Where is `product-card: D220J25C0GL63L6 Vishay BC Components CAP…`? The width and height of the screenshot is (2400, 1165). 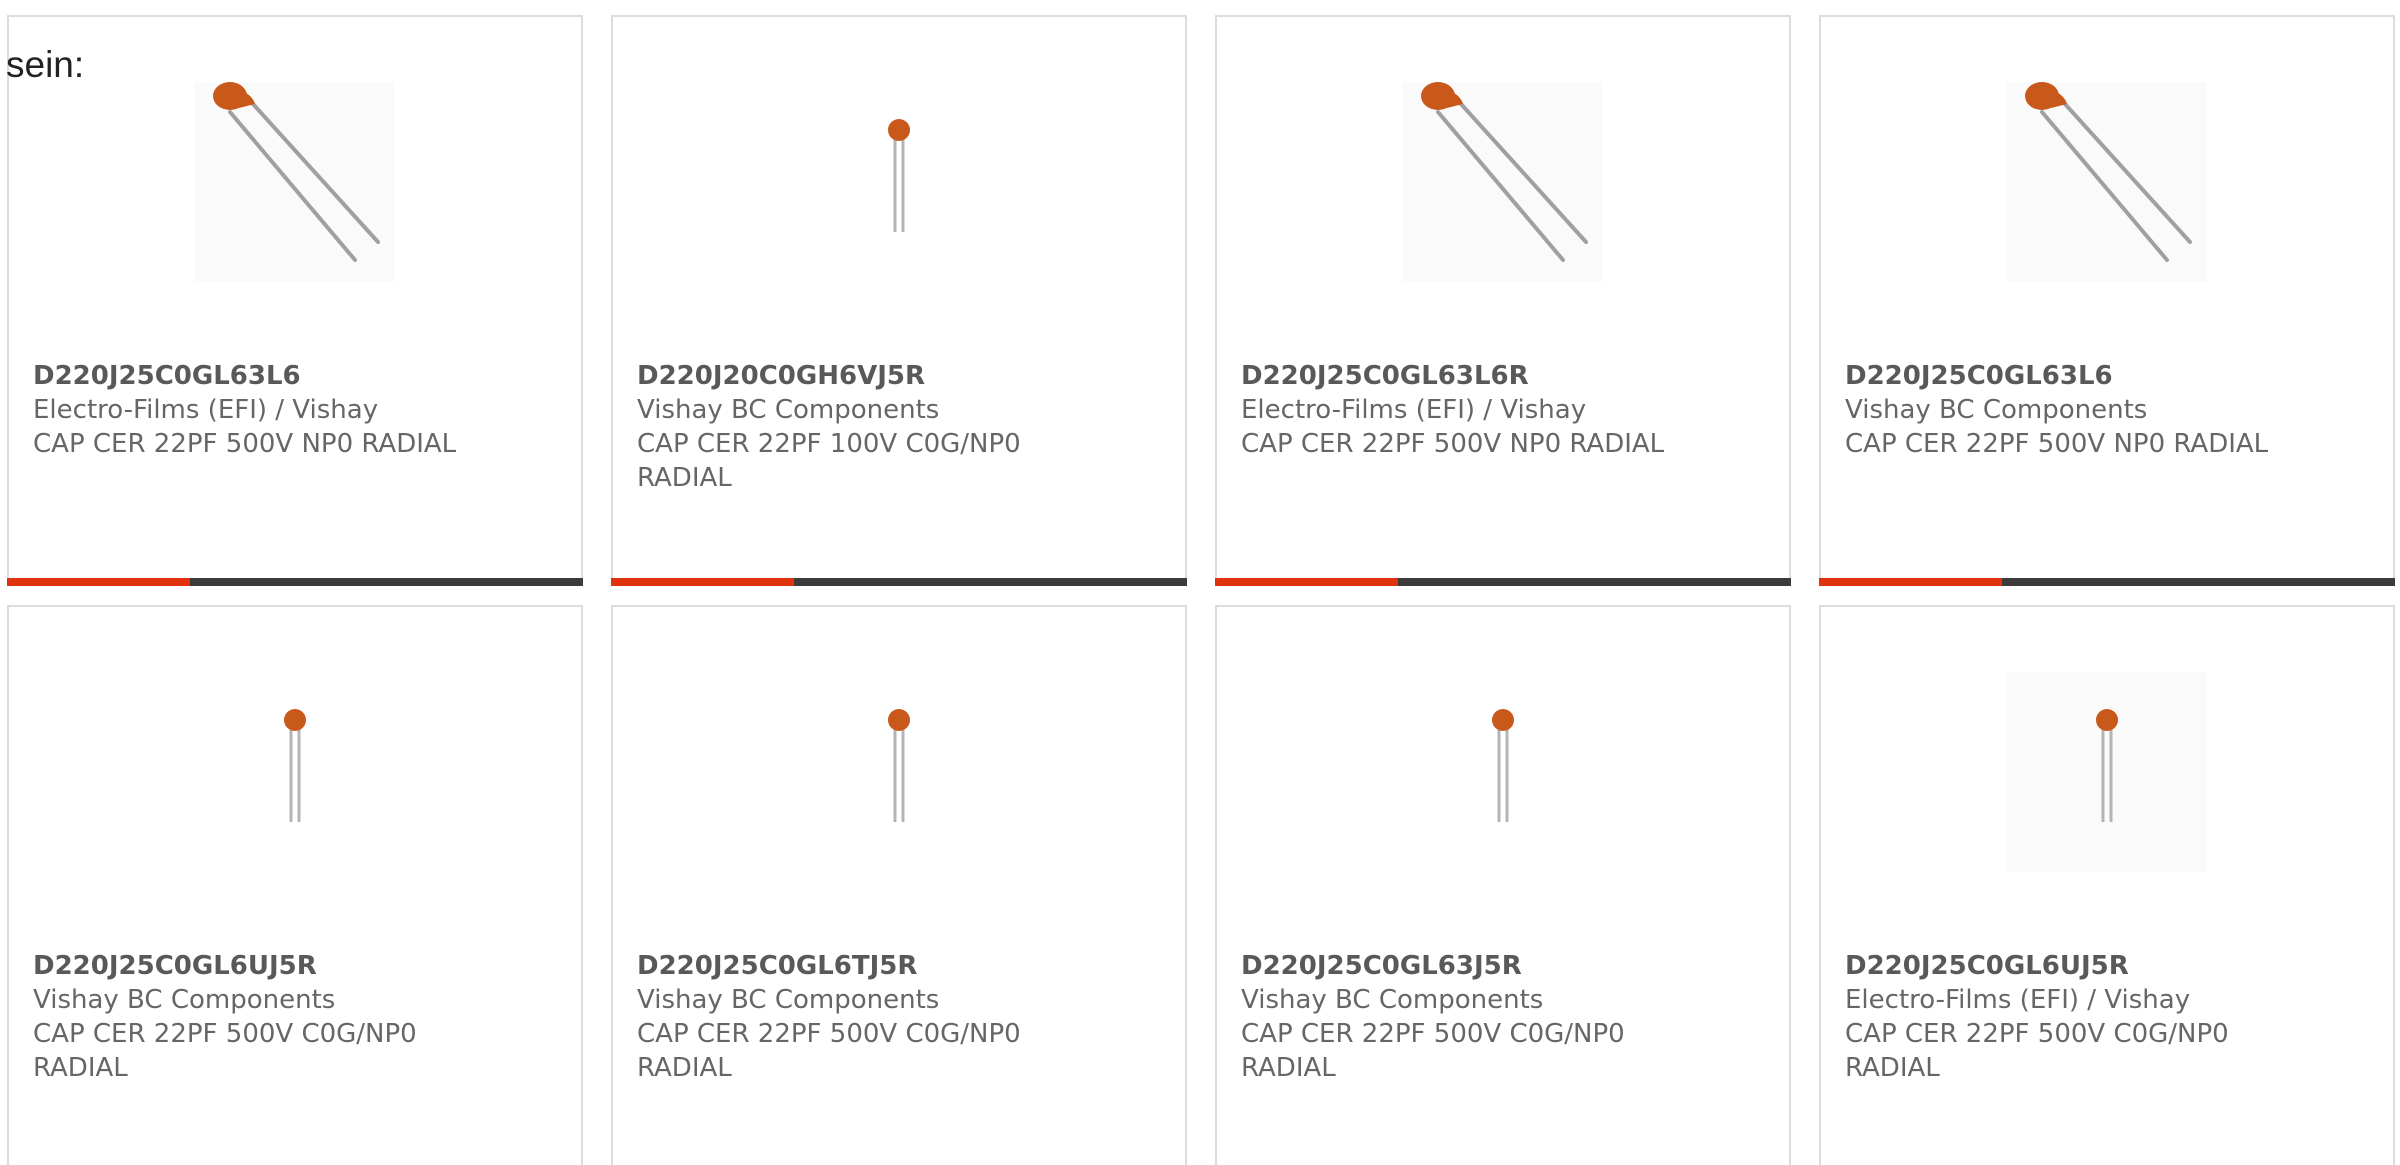 product-card: D220J25C0GL63L6 Vishay BC Components CAP… is located at coordinates (2107, 300).